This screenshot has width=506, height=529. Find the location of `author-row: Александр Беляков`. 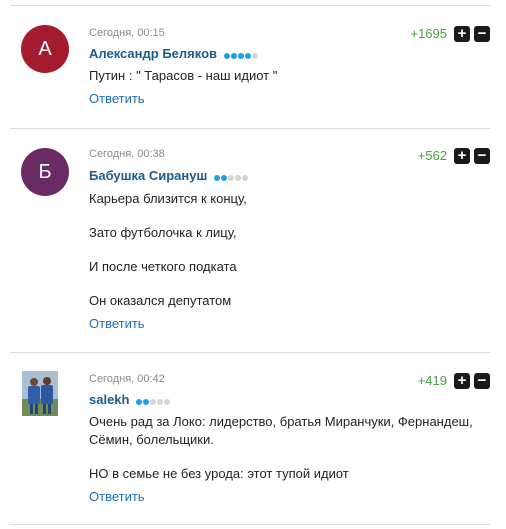

author-row: Александр Беляков is located at coordinates (174, 54).